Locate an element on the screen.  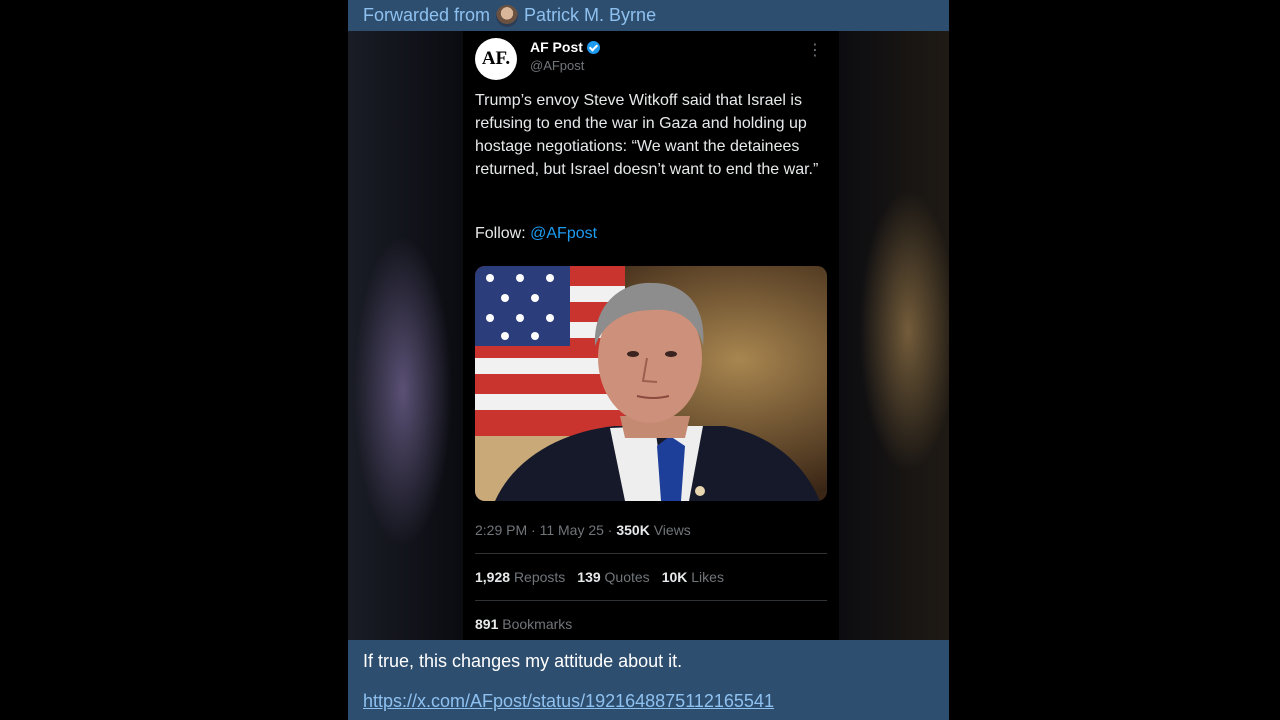
tweet-author-name: AF Post is located at coordinates (565, 47).